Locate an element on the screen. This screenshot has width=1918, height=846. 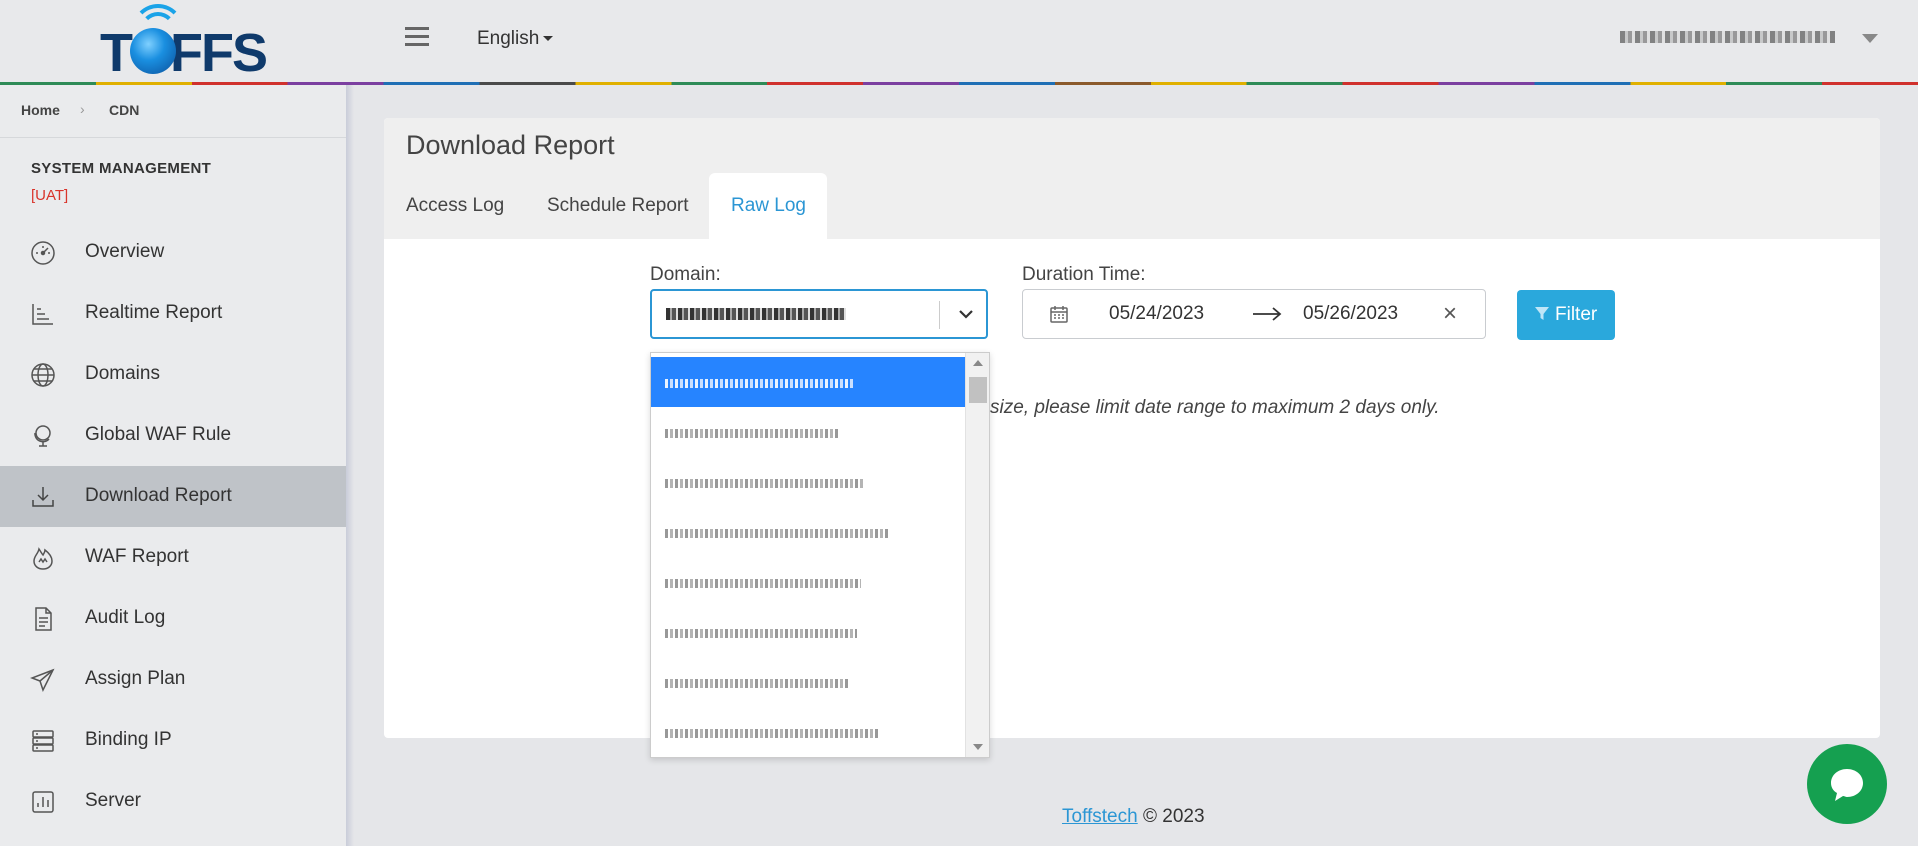
chat-bubble-icon is located at coordinates (1847, 785).